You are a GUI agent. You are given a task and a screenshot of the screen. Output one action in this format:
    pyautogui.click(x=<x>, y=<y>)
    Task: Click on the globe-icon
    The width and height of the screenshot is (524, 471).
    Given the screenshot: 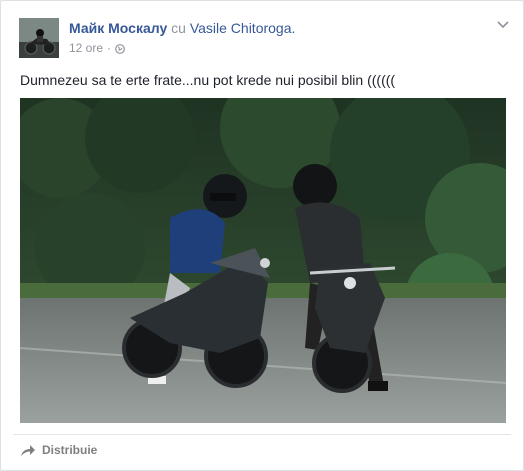 What is the action you would take?
    pyautogui.click(x=120, y=48)
    